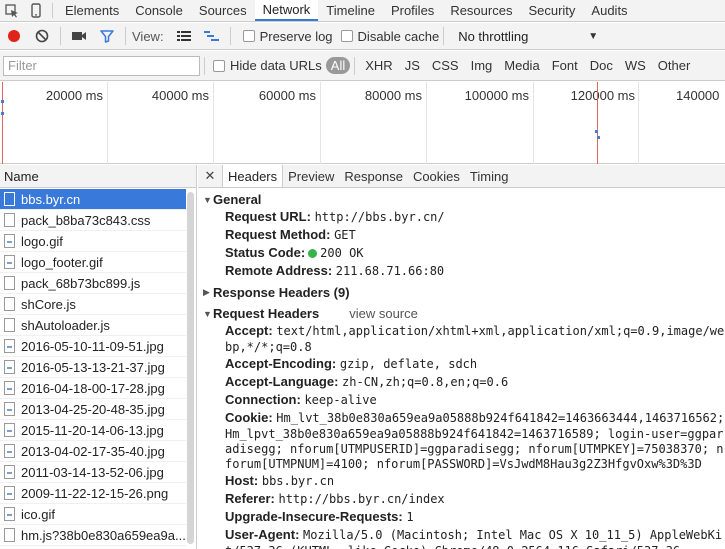 Image resolution: width=725 pixels, height=549 pixels. Describe the element at coordinates (93, 451) in the screenshot. I see `request-list-item: 2013-04-02-17-35-40.jpg` at that location.